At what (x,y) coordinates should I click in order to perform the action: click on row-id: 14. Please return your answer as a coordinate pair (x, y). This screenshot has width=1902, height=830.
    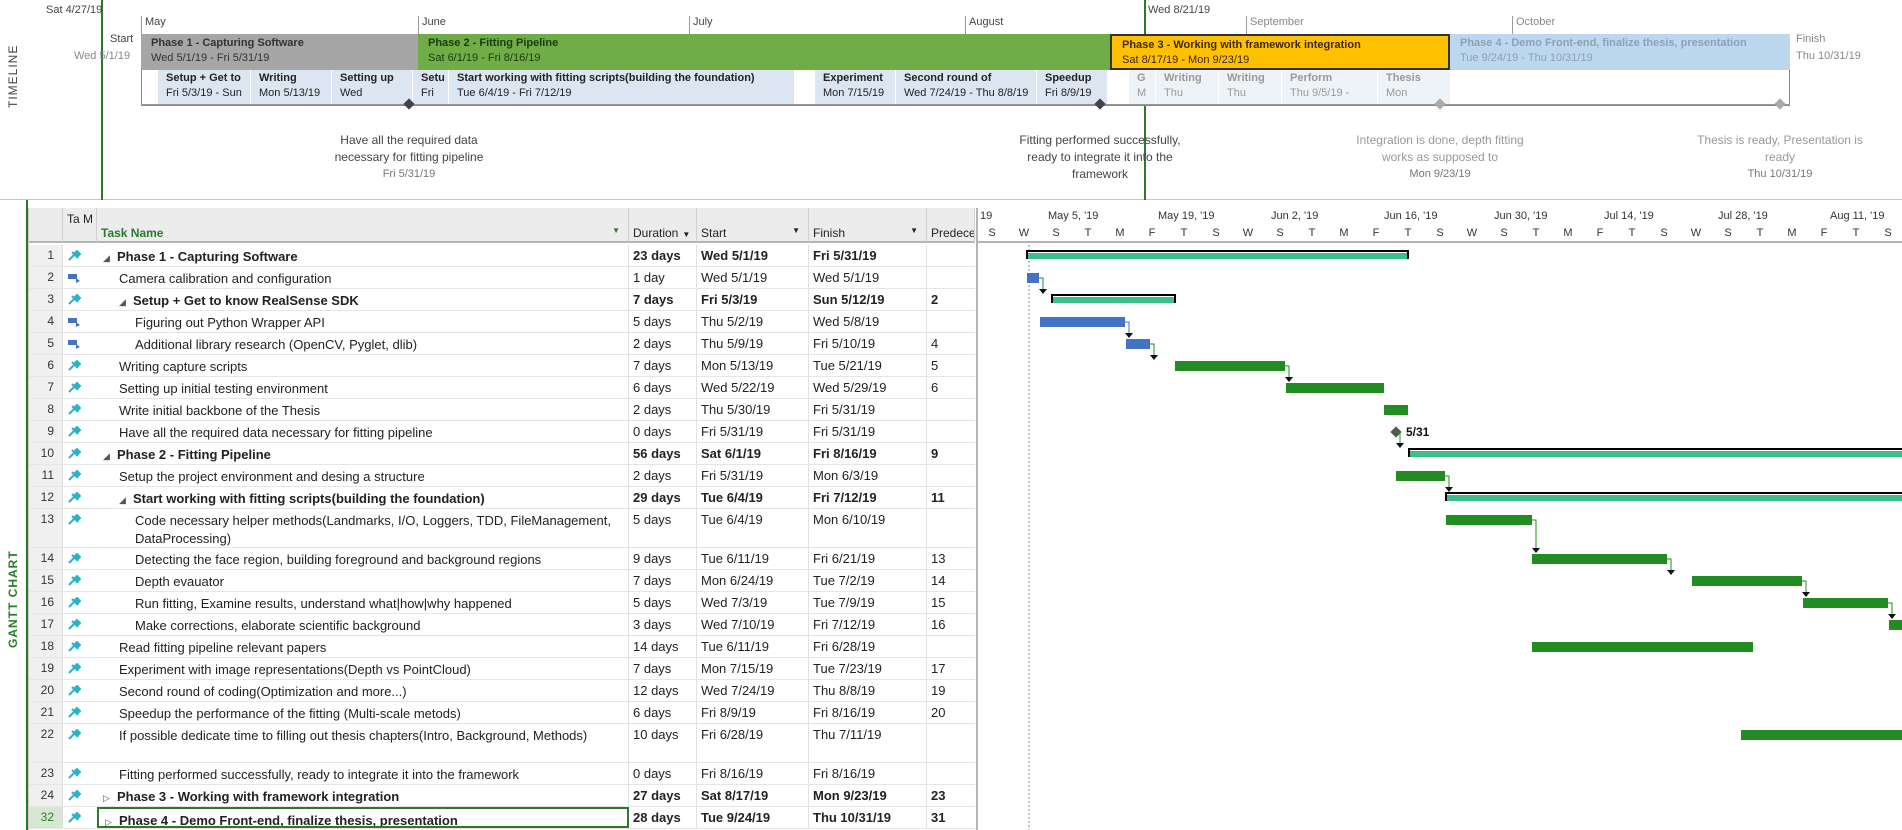
    Looking at the image, I should click on (46, 558).